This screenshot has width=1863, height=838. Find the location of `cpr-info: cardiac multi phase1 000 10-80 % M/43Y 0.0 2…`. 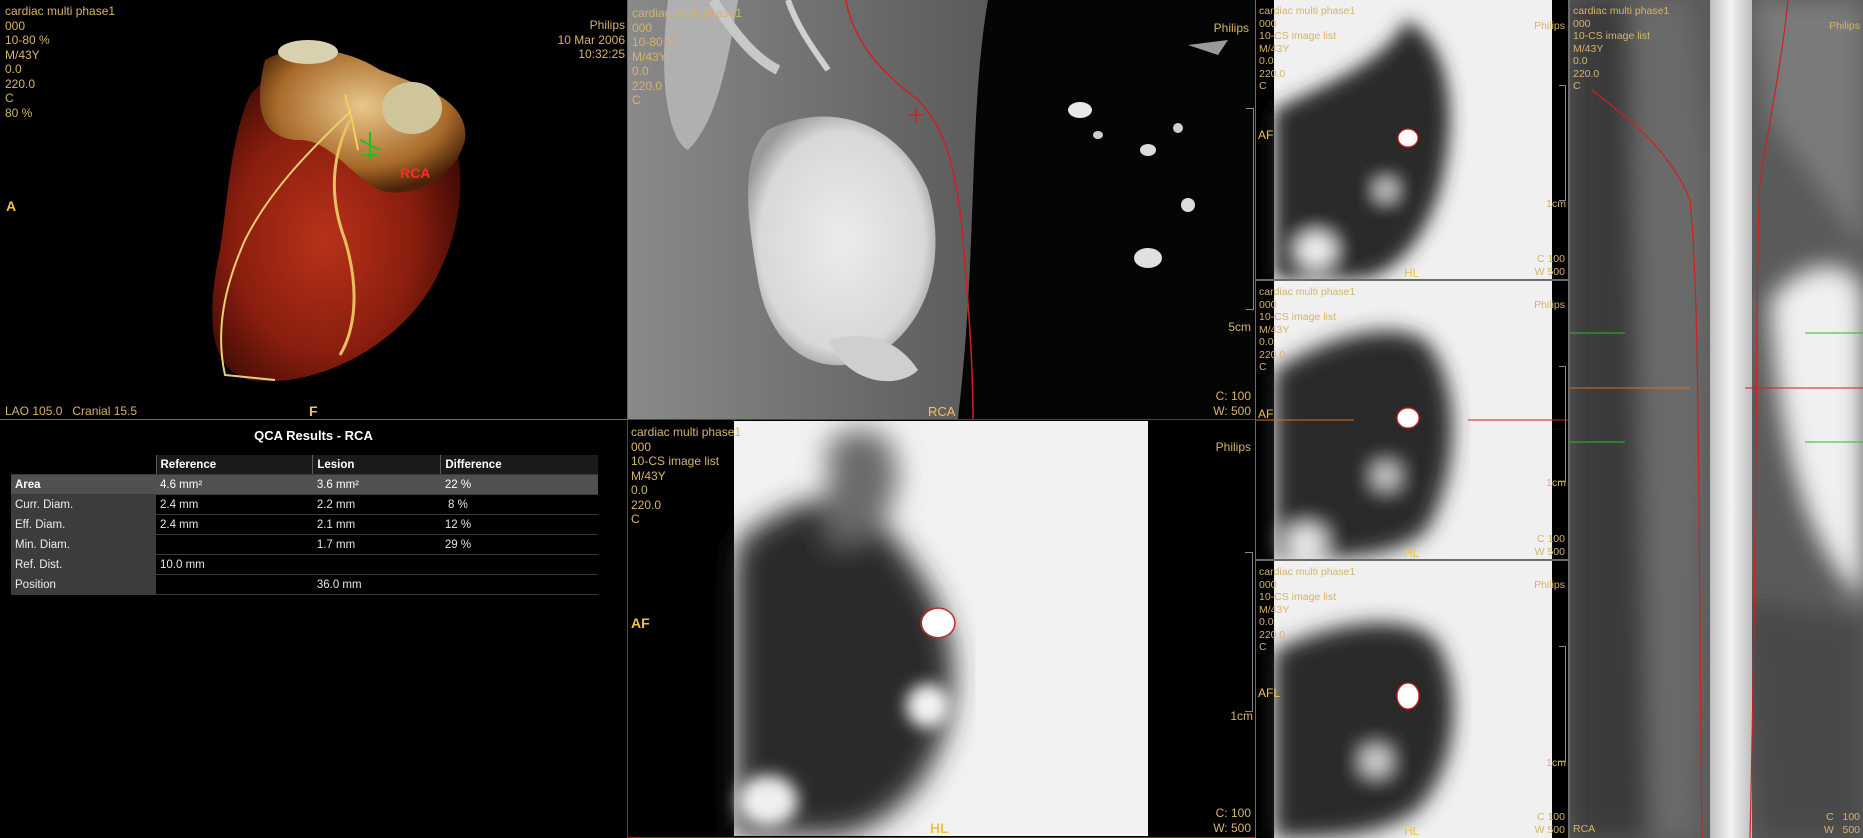

cpr-info: cardiac multi phase1 000 10-80 % M/43Y 0.0 2… is located at coordinates (687, 56).